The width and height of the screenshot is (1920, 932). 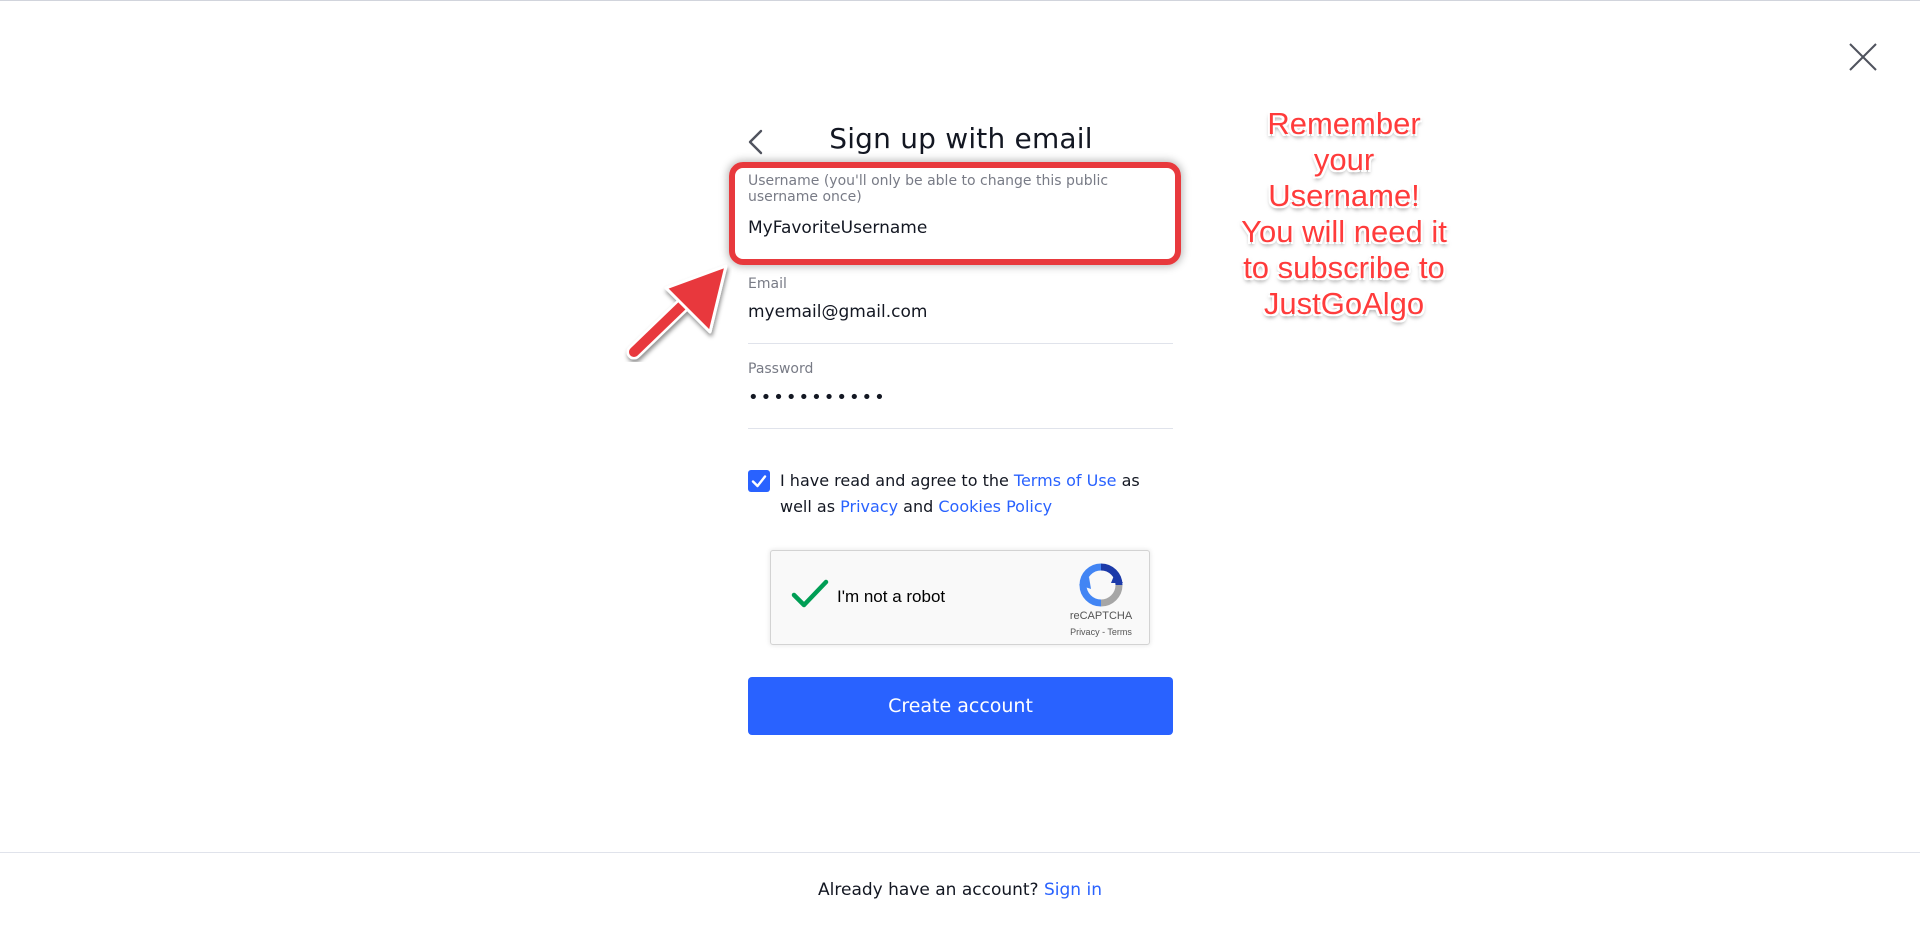 What do you see at coordinates (1344, 195) in the screenshot?
I see `annotation-line-3: Username!` at bounding box center [1344, 195].